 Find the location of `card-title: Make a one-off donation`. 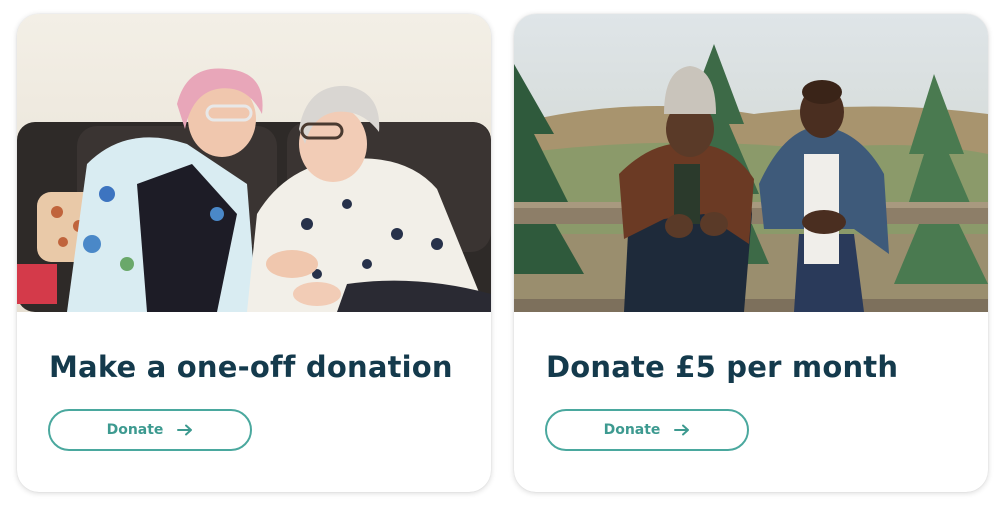

card-title: Make a one-off donation is located at coordinates (251, 367).